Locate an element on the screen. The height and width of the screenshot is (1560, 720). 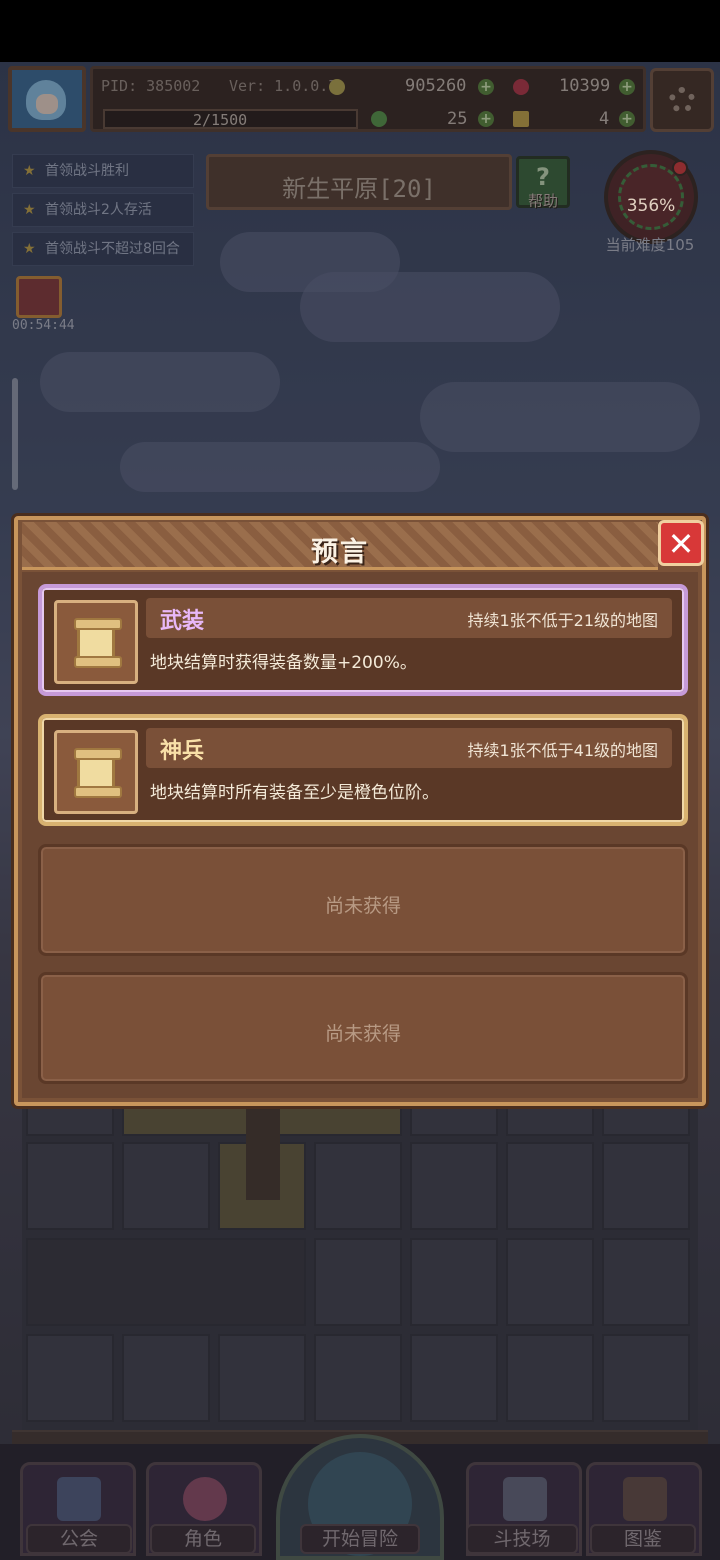
card-titlebar: 武装 持续1张不低于21级的地图 is located at coordinates (409, 618).